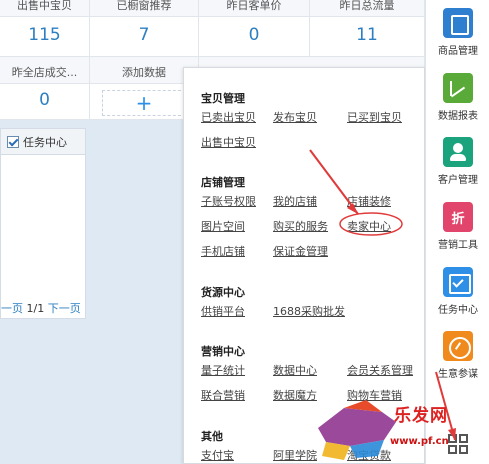 Image resolution: width=489 pixels, height=464 pixels. What do you see at coordinates (43, 223) in the screenshot?
I see `task-center-panel: 任务中心 一页 1/1 下一页` at bounding box center [43, 223].